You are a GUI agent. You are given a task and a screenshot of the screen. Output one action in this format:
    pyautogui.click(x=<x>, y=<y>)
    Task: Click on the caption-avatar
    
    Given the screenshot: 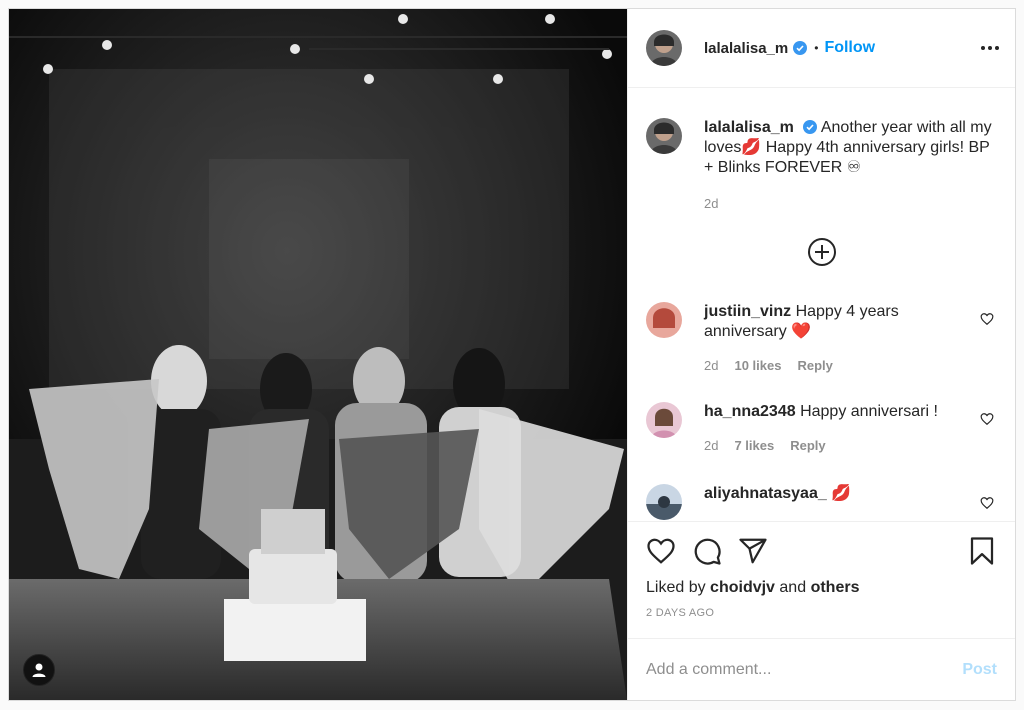 What is the action you would take?
    pyautogui.click(x=664, y=136)
    